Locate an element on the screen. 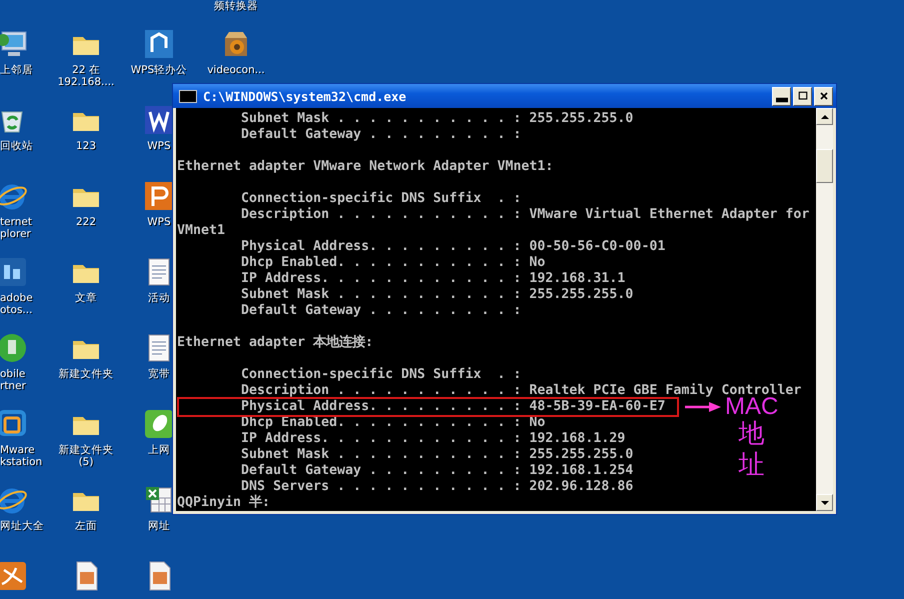 The image size is (904, 599). rocket-icon is located at coordinates (159, 424).